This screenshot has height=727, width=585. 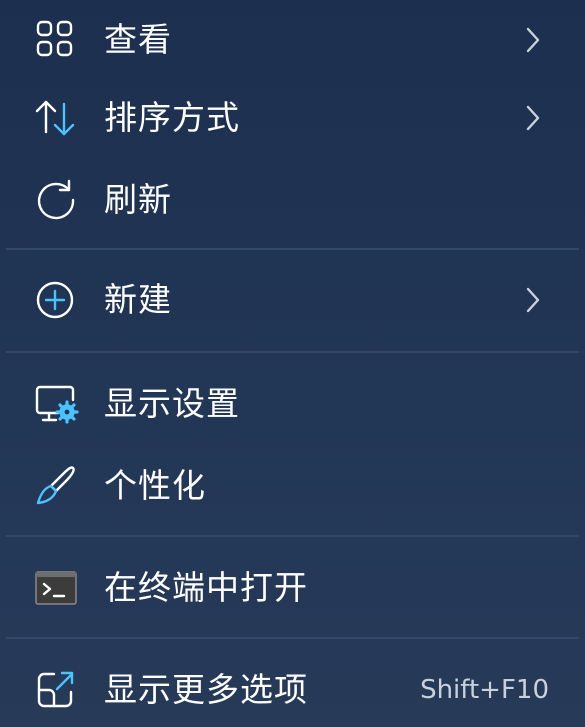 What do you see at coordinates (292, 404) in the screenshot?
I see `menu-item-display-settings: 显示设置` at bounding box center [292, 404].